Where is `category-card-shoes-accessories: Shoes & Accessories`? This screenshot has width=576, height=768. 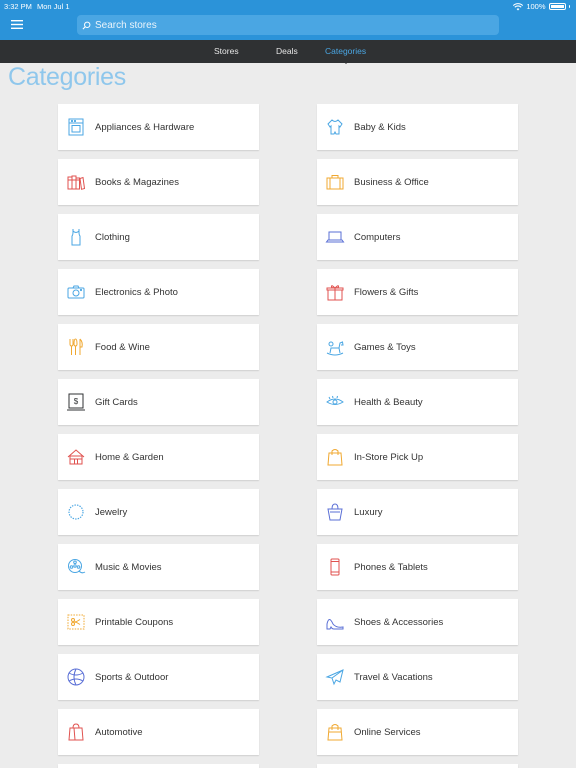
category-card-shoes-accessories: Shoes & Accessories is located at coordinates (417, 622).